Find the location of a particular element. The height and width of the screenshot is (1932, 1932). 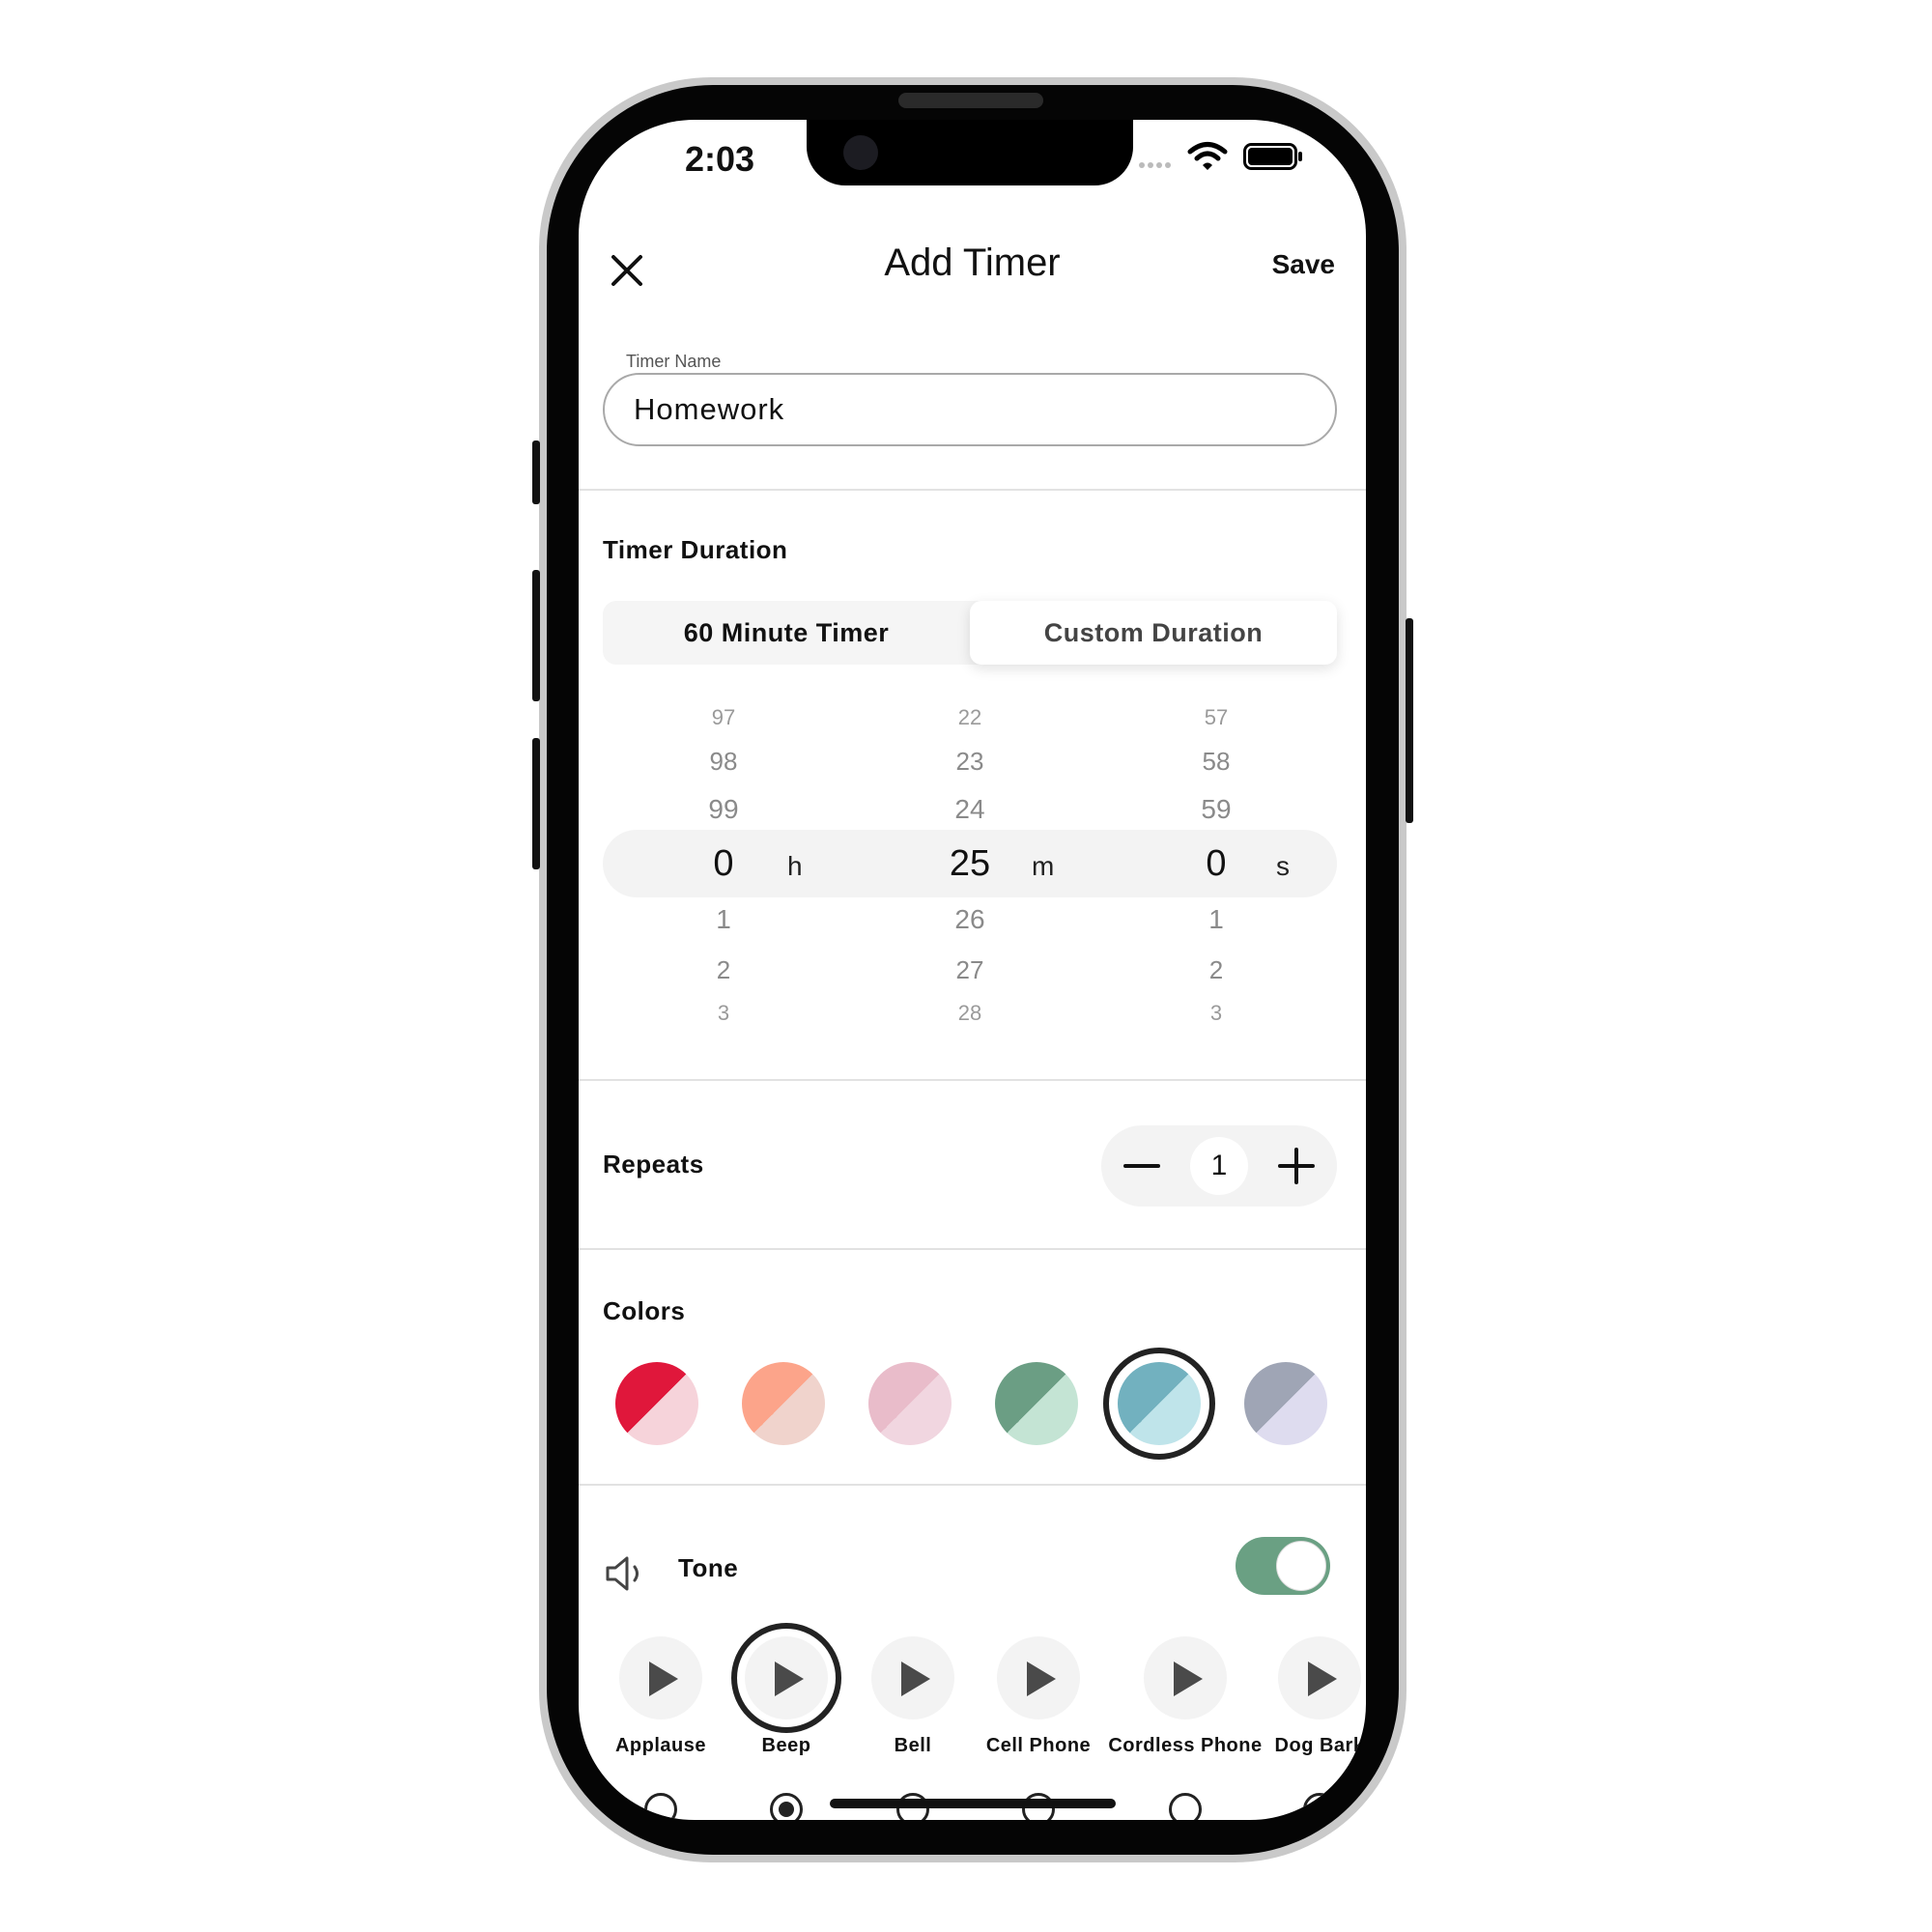

colors-label: Colors is located at coordinates (644, 1310).